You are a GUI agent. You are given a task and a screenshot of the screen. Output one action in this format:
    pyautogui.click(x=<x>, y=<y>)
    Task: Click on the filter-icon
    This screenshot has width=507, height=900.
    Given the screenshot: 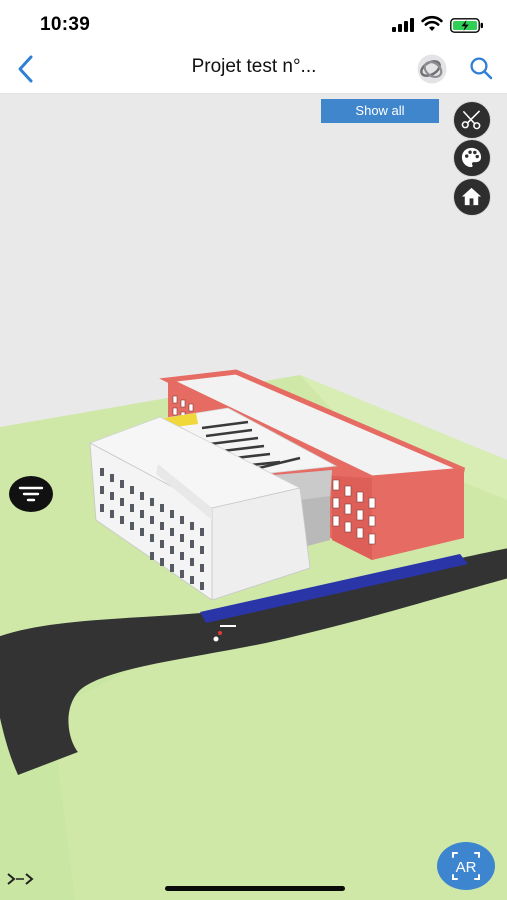 What is the action you would take?
    pyautogui.click(x=31, y=494)
    